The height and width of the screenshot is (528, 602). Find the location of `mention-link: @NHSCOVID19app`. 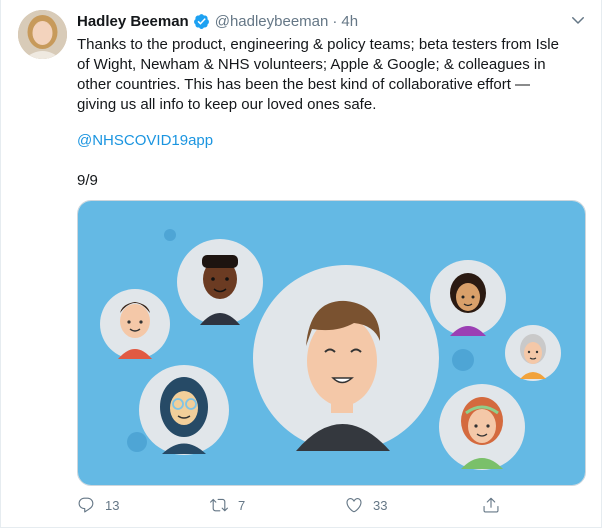

mention-link: @NHSCOVID19app is located at coordinates (145, 141).